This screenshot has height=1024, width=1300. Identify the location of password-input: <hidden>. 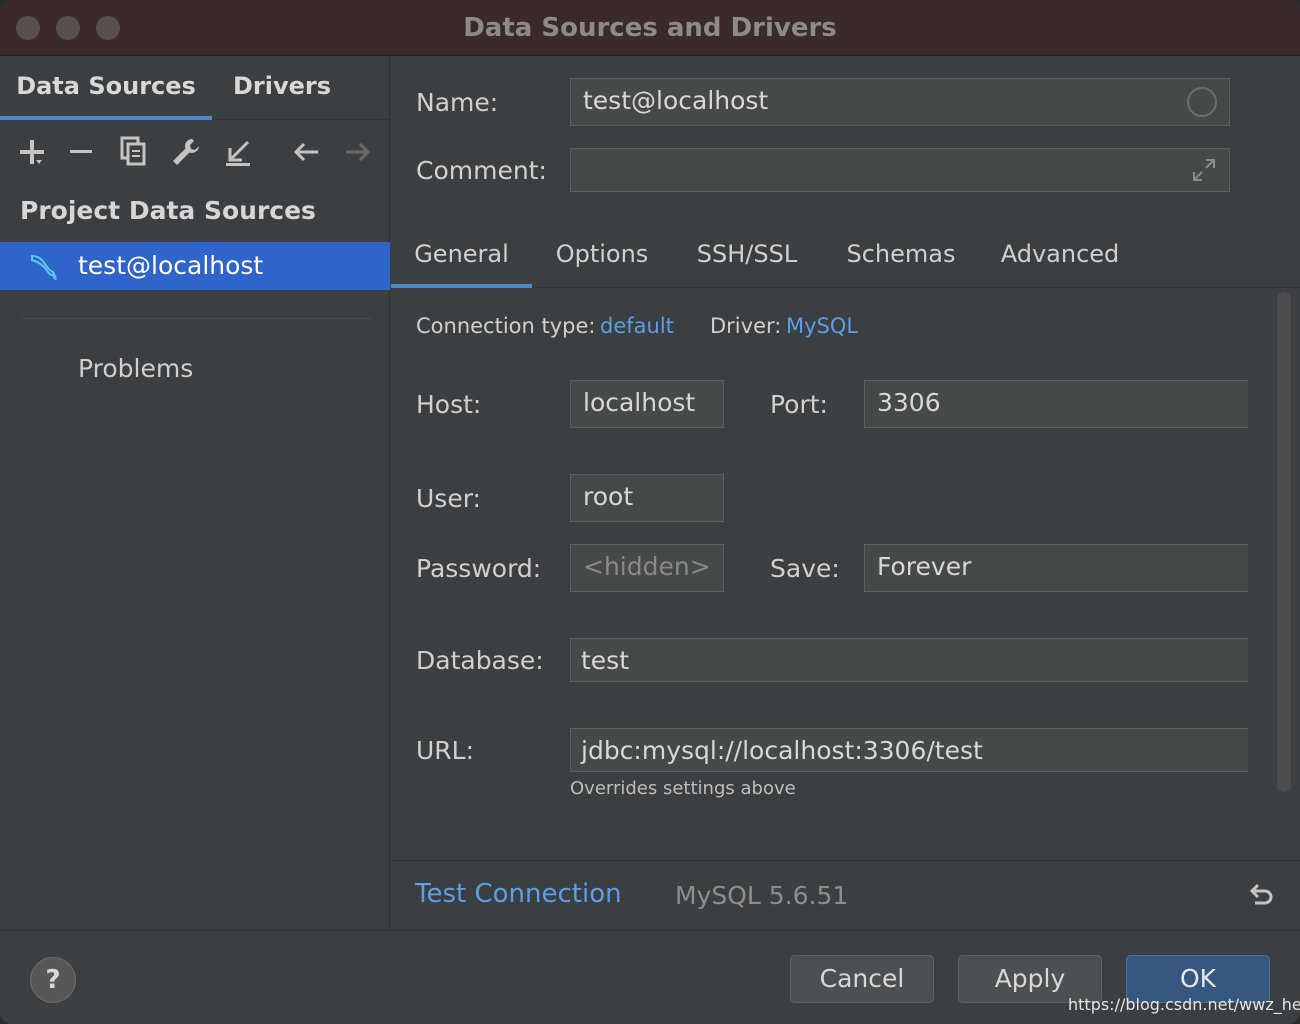
(647, 568).